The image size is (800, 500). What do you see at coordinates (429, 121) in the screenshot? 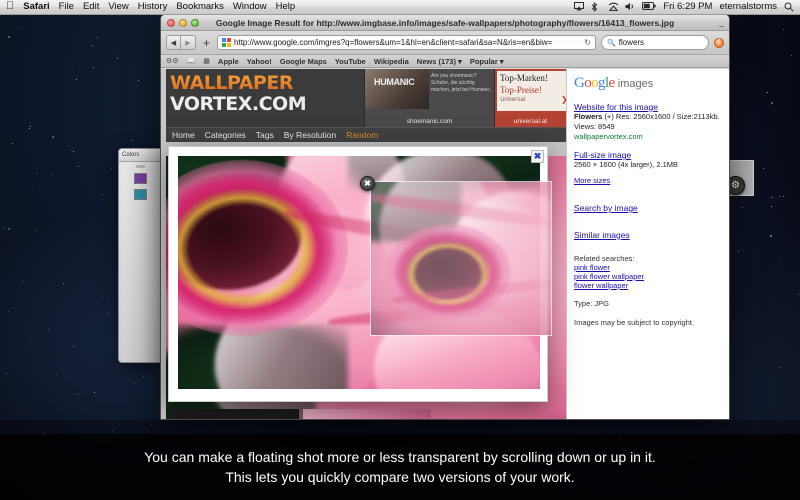
I see `ad-url-label: shoemanic.com` at bounding box center [429, 121].